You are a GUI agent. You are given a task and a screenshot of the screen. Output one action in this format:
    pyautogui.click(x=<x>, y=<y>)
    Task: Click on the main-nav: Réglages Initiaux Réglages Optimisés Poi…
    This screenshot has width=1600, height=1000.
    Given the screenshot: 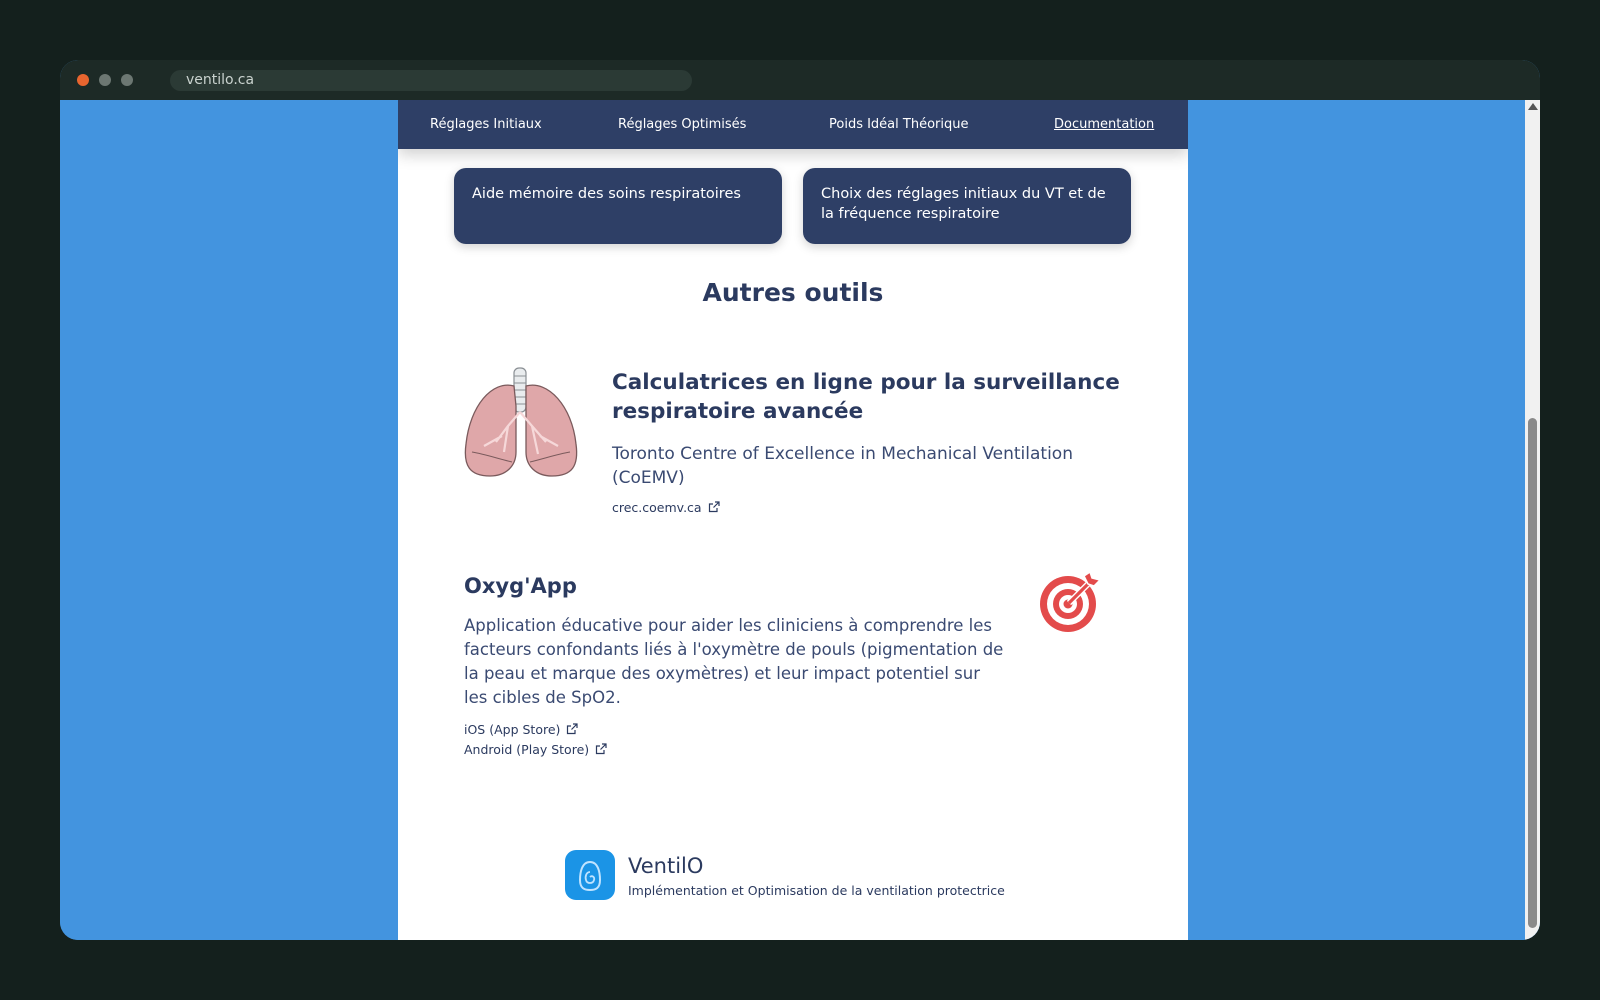 What is the action you would take?
    pyautogui.click(x=793, y=124)
    